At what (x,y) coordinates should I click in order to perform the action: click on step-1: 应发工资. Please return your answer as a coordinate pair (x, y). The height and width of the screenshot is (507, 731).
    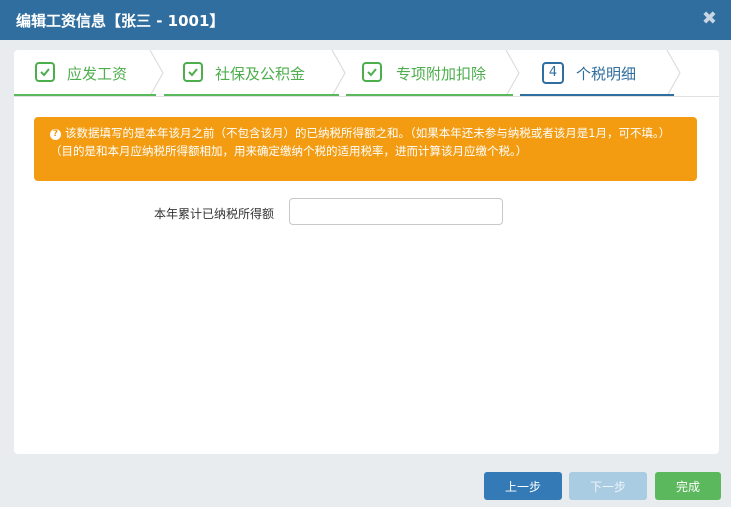
    Looking at the image, I should click on (89, 73).